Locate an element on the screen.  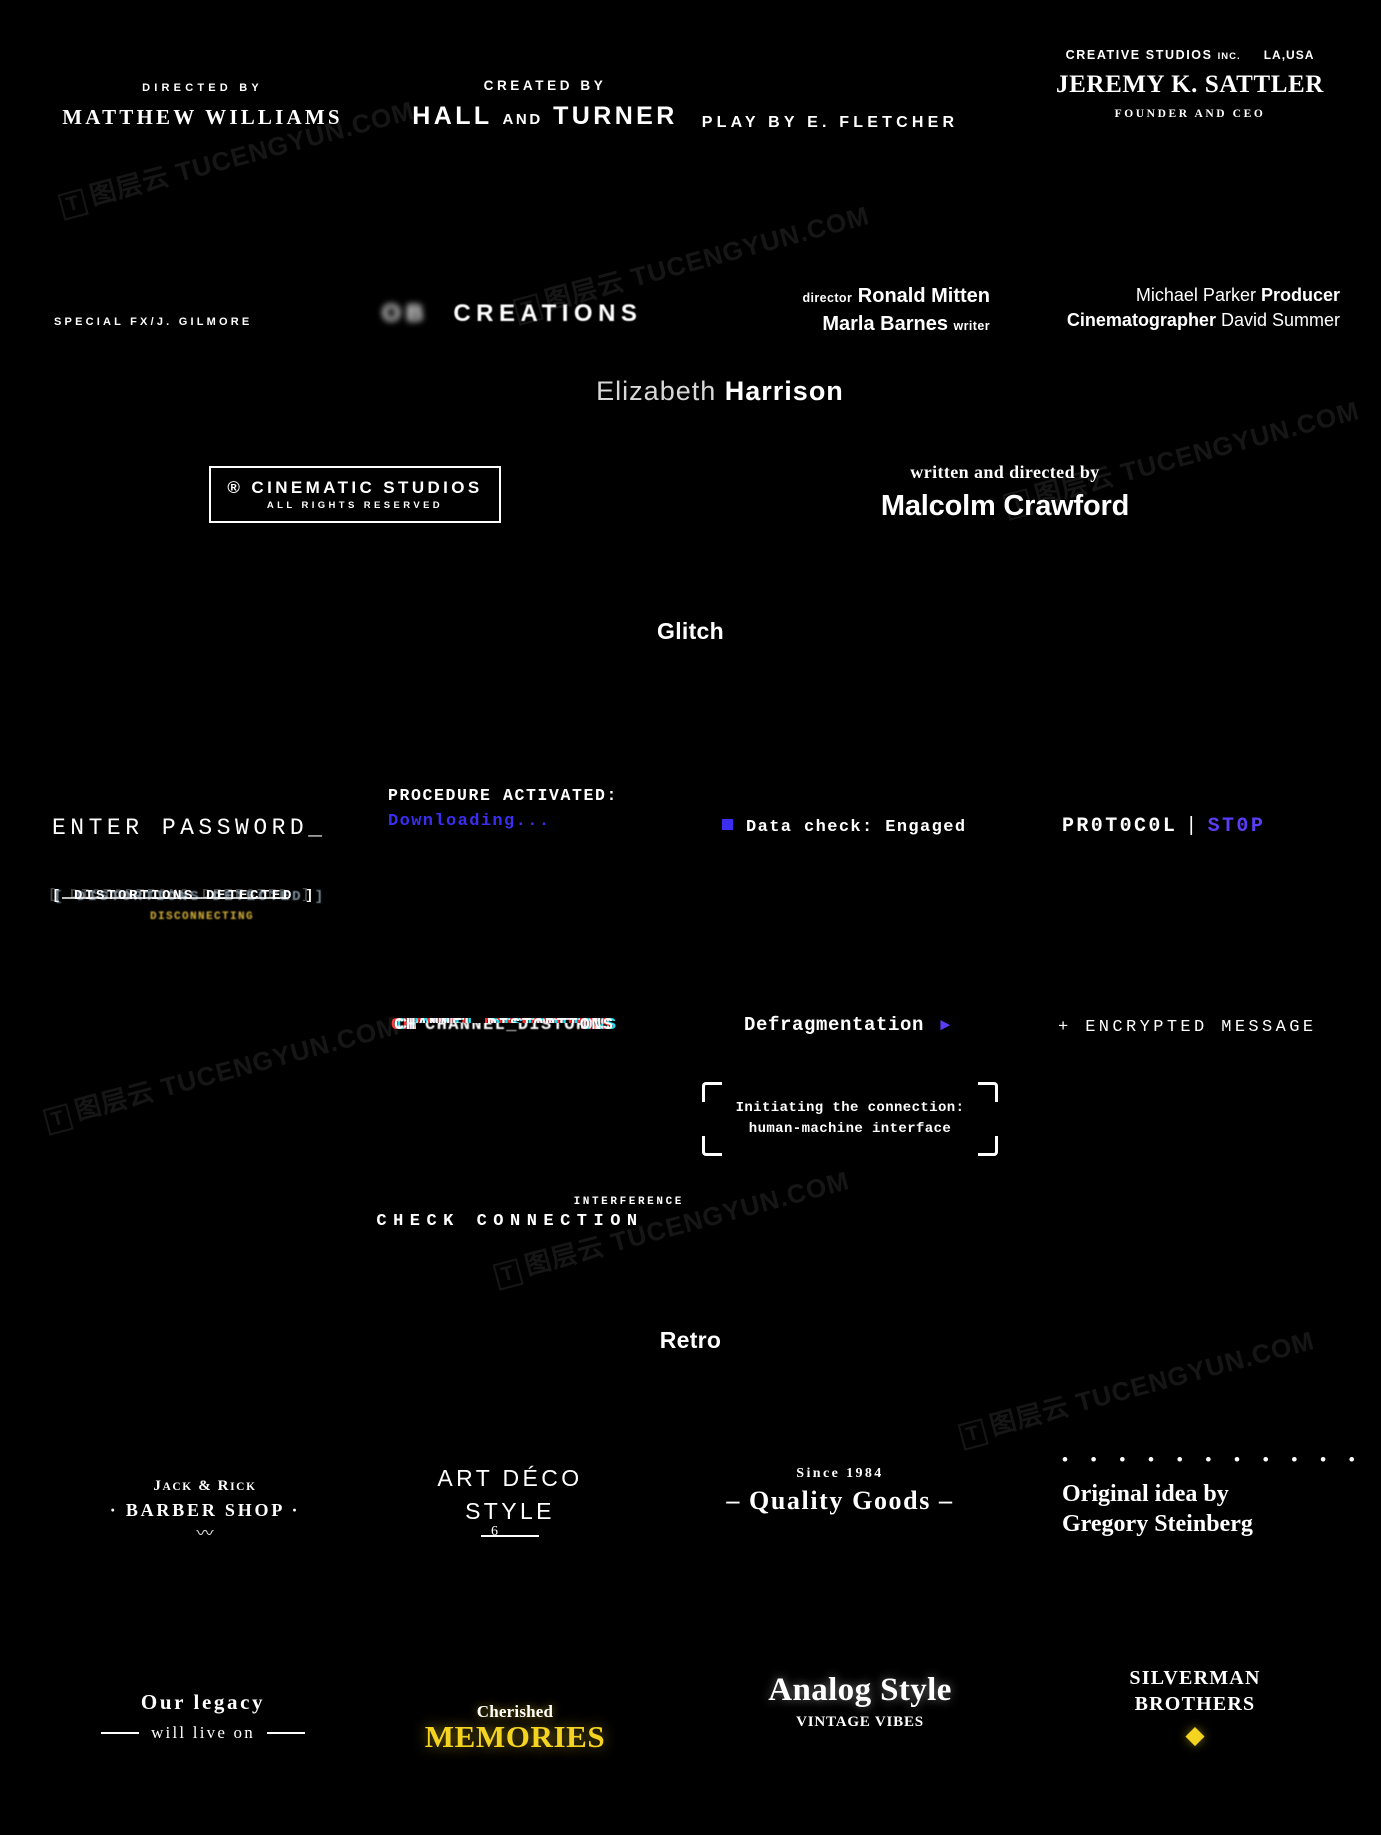
crew-right-line1: Michael Parker Producer is located at coordinates (1105, 295).